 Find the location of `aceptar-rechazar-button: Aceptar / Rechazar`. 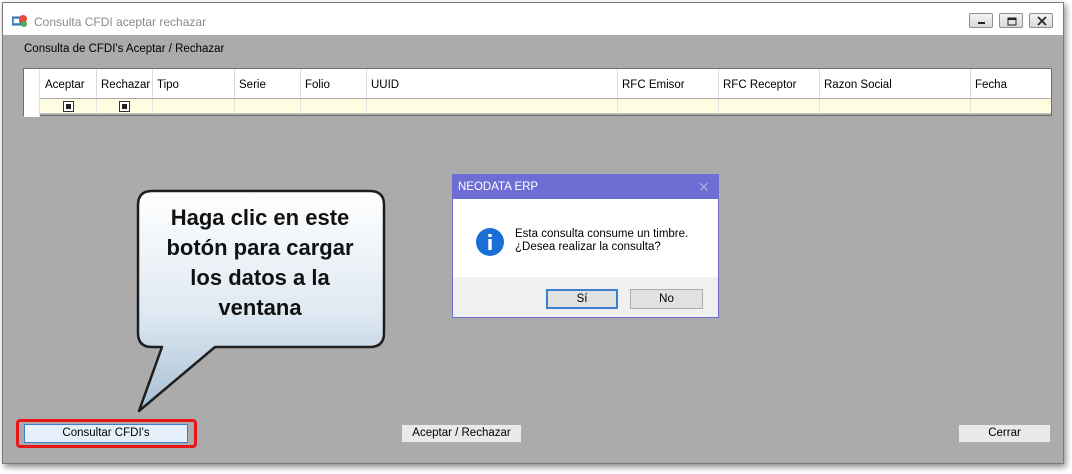

aceptar-rechazar-button: Aceptar / Rechazar is located at coordinates (461, 433).